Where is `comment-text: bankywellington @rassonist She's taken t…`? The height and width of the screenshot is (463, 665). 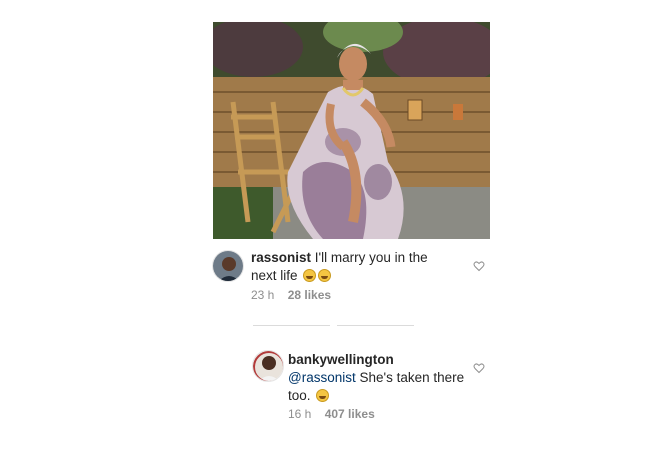 comment-text: bankywellington @rassonist She's taken t… is located at coordinates (388, 378).